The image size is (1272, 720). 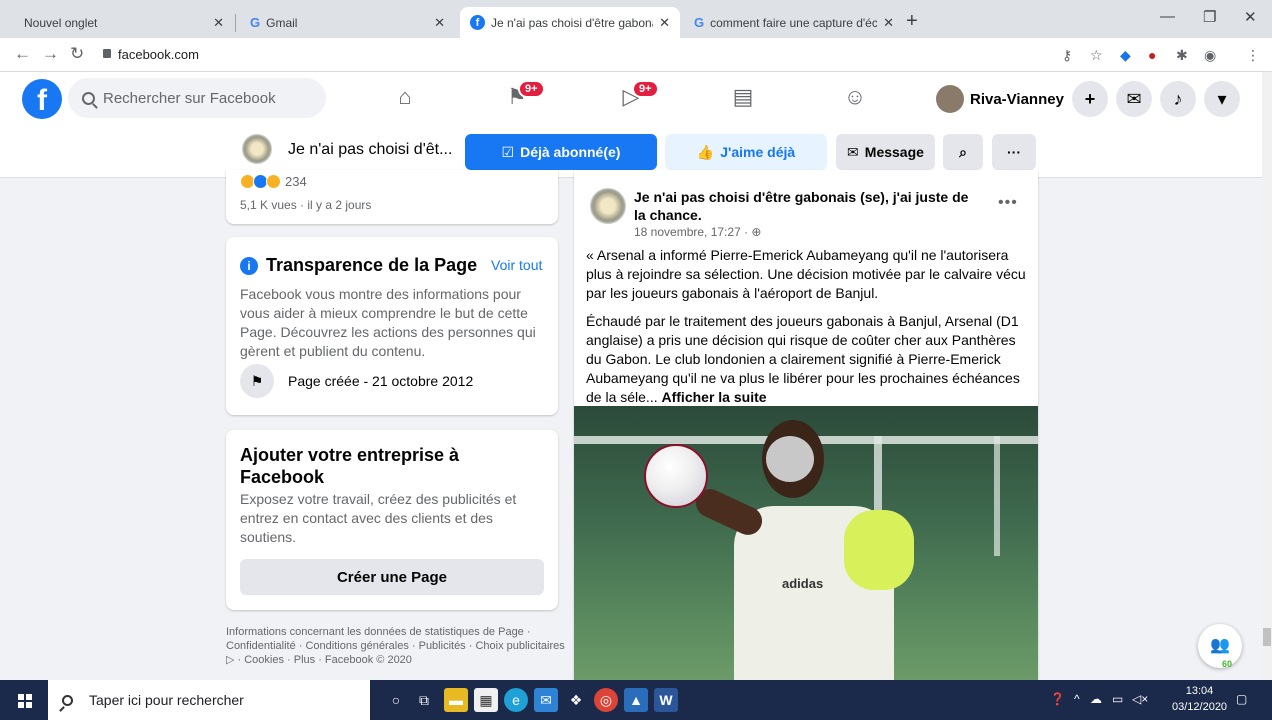 I want to click on account-icon: ◉, so click(x=1210, y=55).